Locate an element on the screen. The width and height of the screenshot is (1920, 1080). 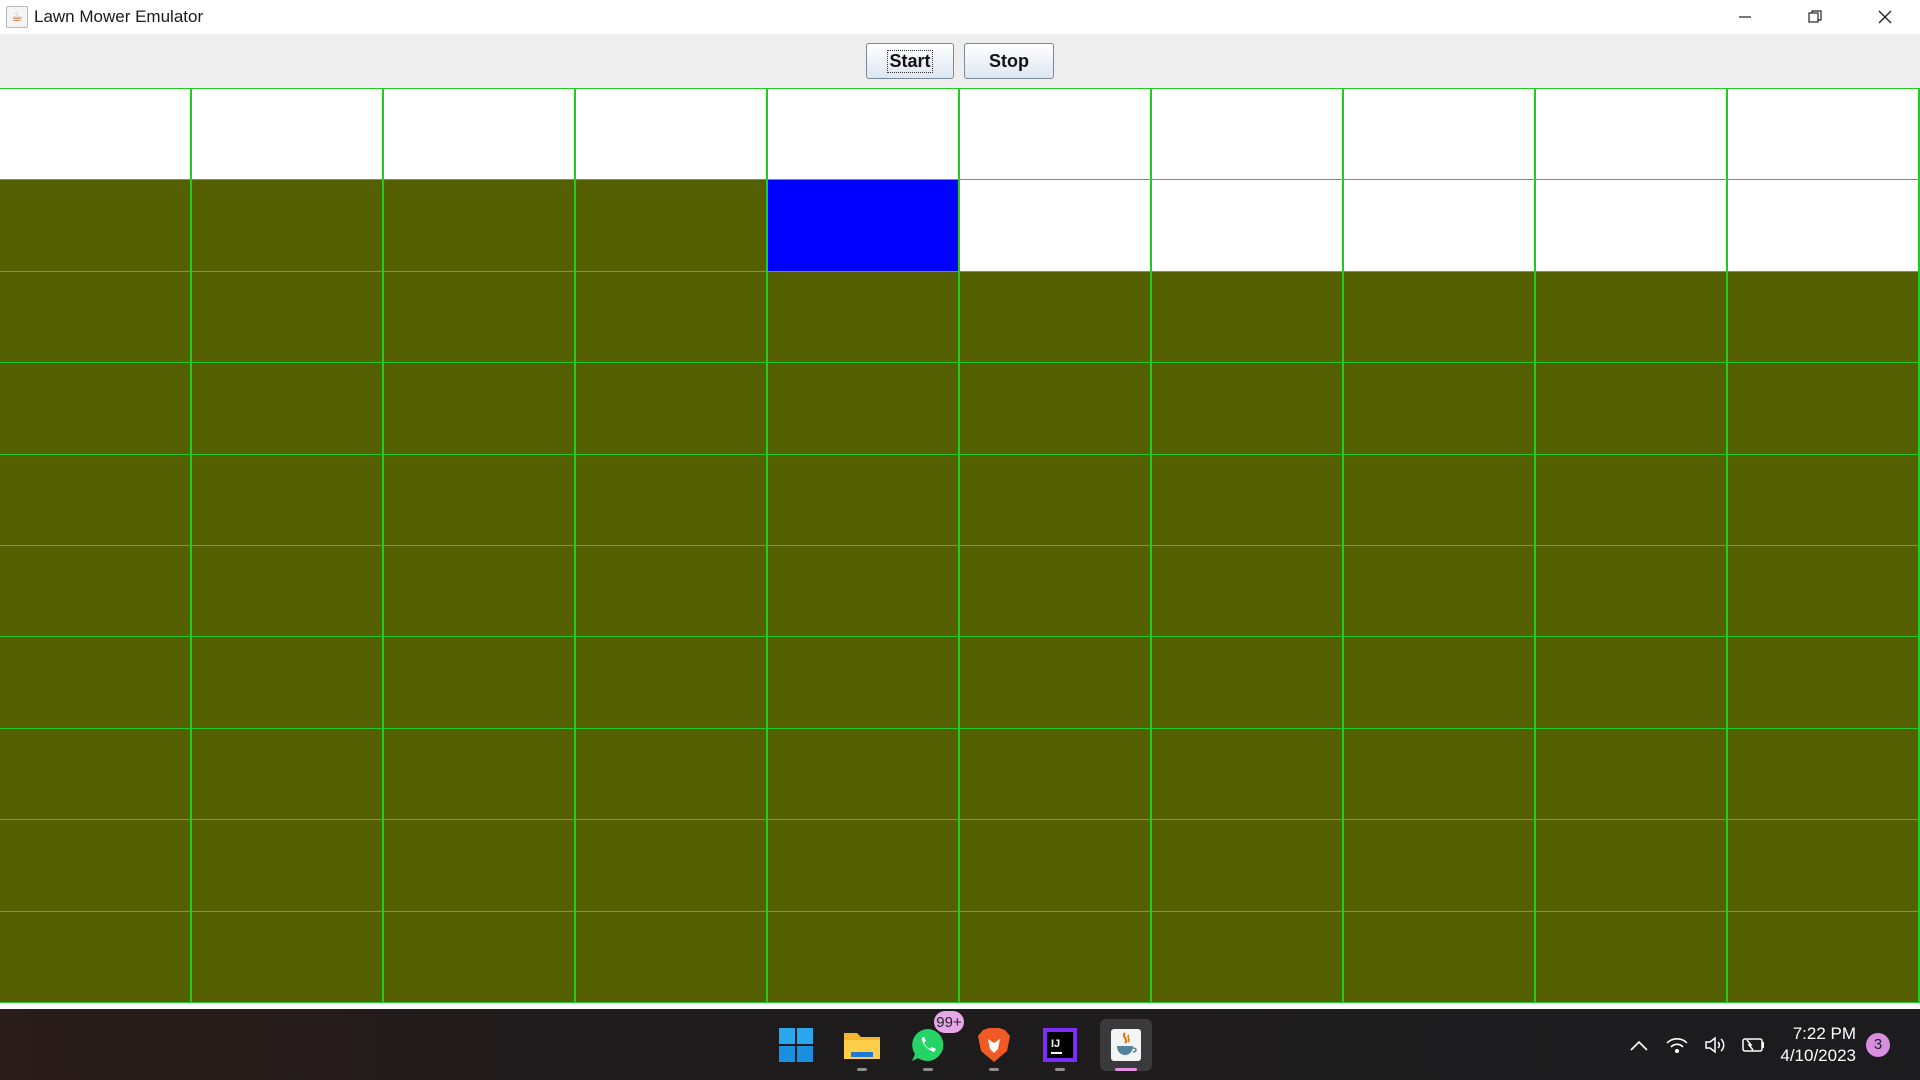
restore-icon is located at coordinates (1815, 16).